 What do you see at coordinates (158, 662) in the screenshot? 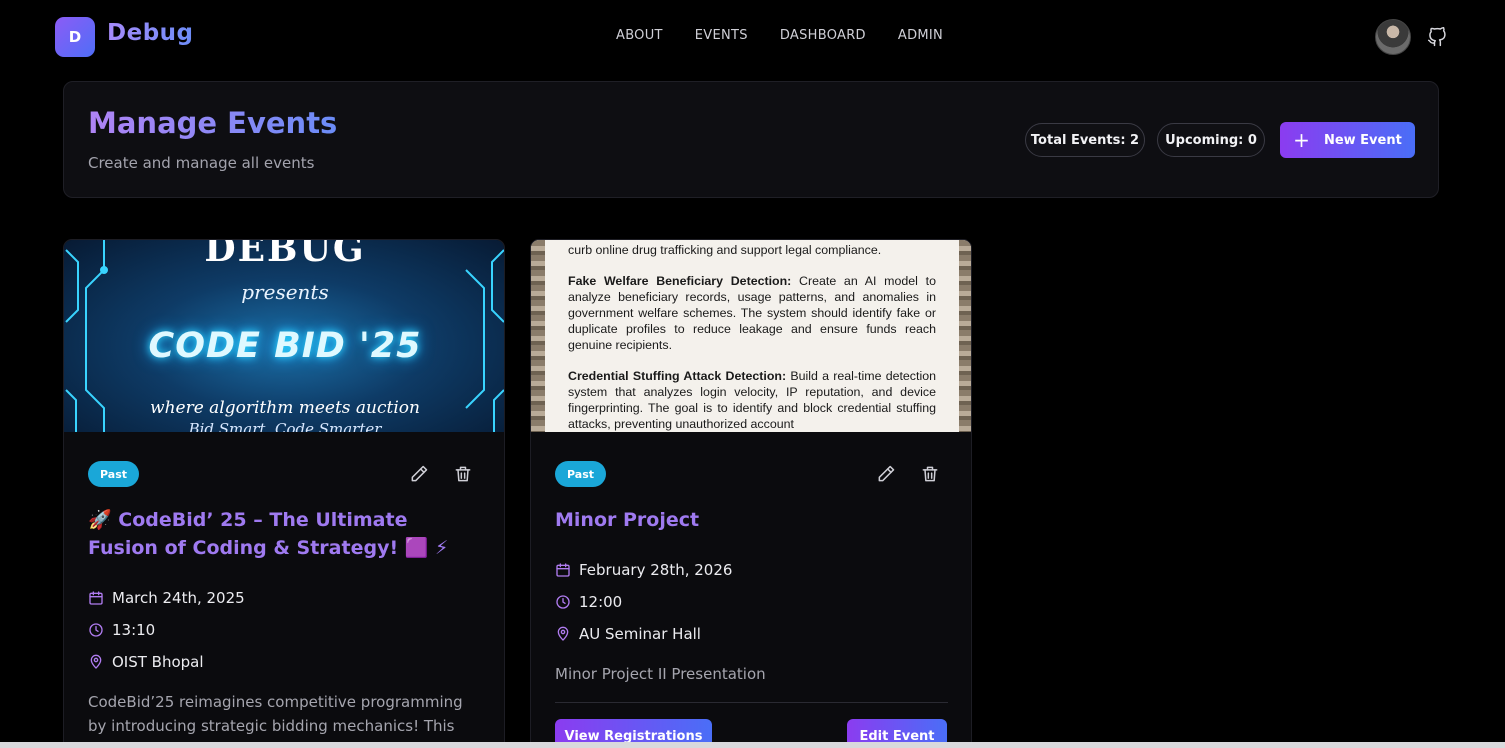
I see `event-location-text: OIST Bhopal` at bounding box center [158, 662].